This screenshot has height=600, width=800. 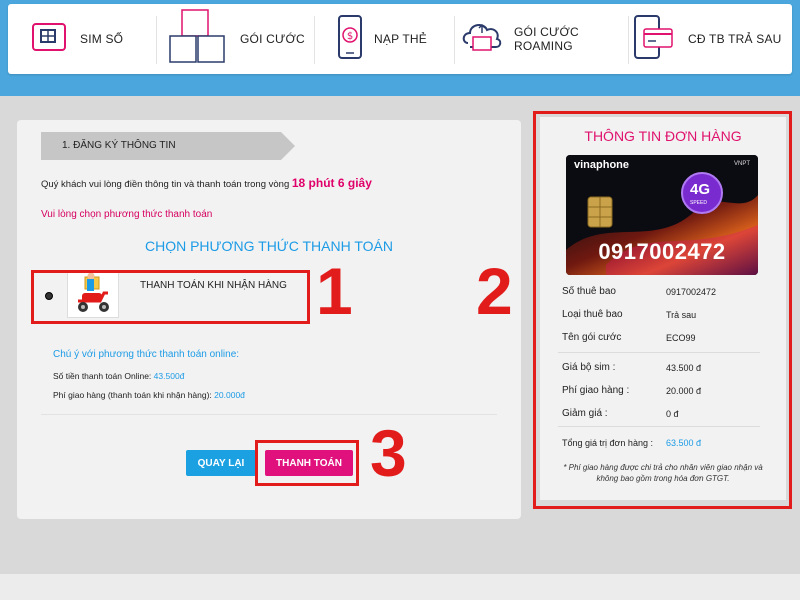 What do you see at coordinates (662, 215) in the screenshot?
I see `sim-card-image: vinaphone VNPT 4G SPEED 0917002472` at bounding box center [662, 215].